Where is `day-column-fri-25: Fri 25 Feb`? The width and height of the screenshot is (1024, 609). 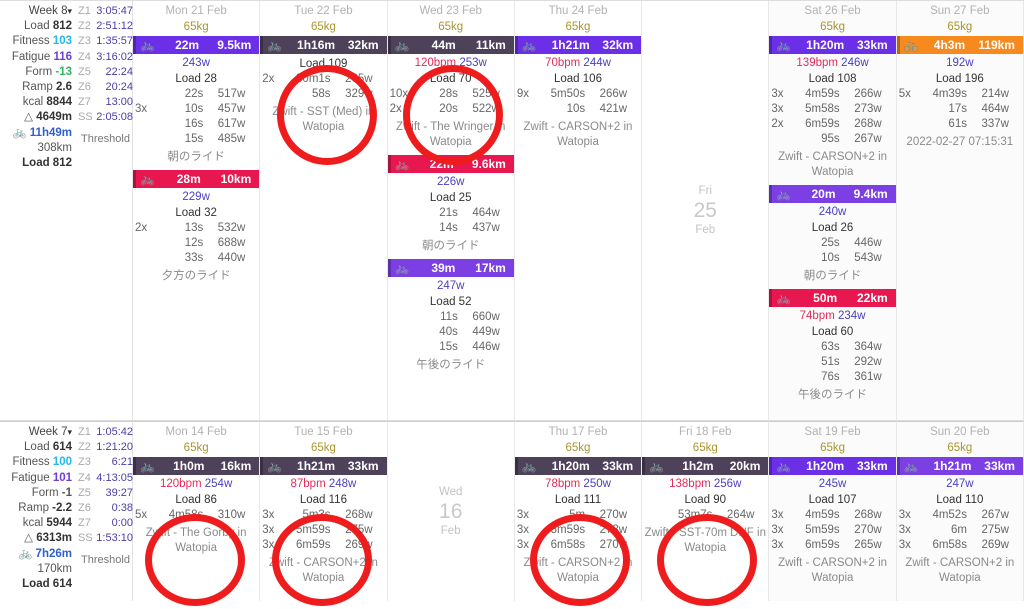
day-column-fri-25: Fri 25 Feb is located at coordinates (706, 210).